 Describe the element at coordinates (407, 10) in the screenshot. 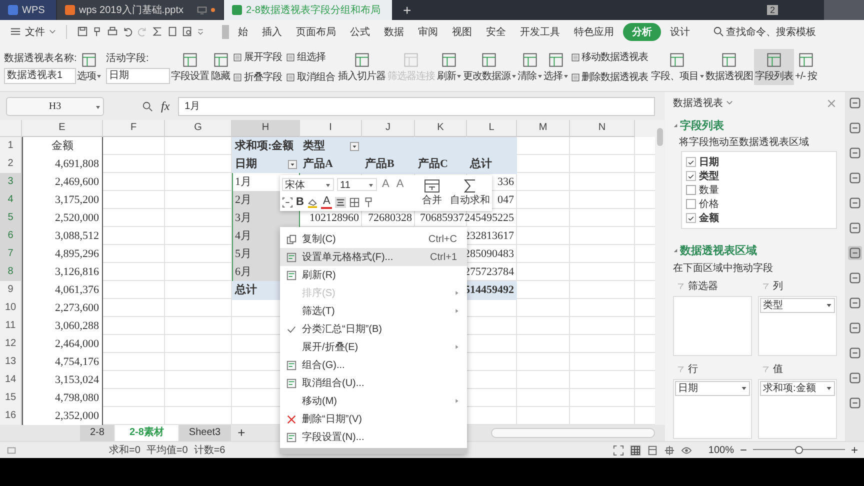

I see `new-tab-button: +` at that location.